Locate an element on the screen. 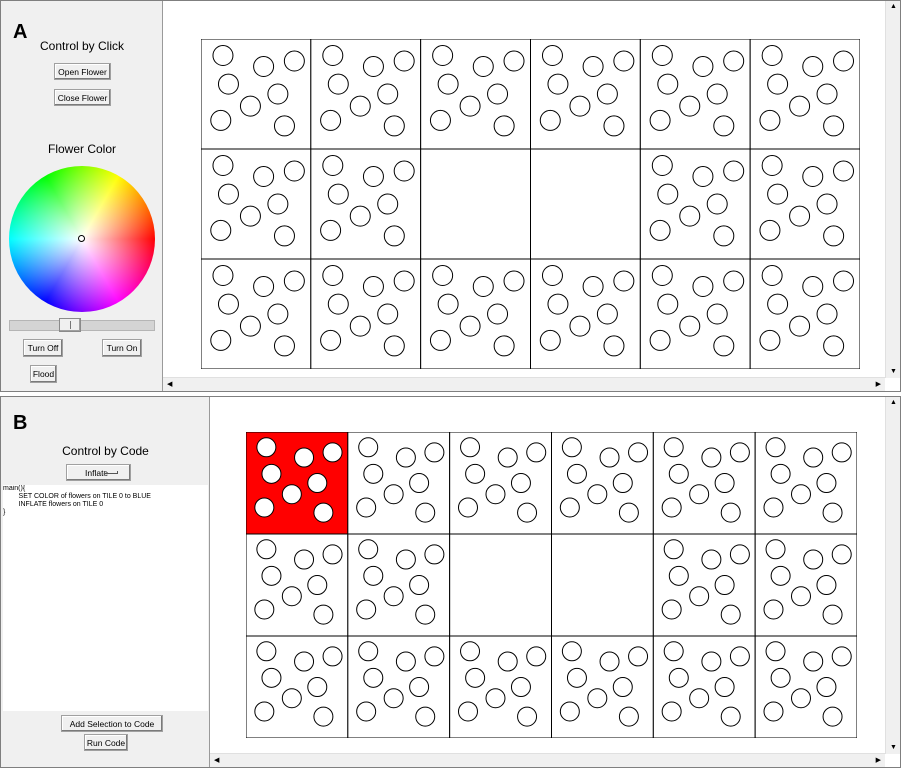 This screenshot has height=768, width=901. run-code-button: Run Code is located at coordinates (106, 742).